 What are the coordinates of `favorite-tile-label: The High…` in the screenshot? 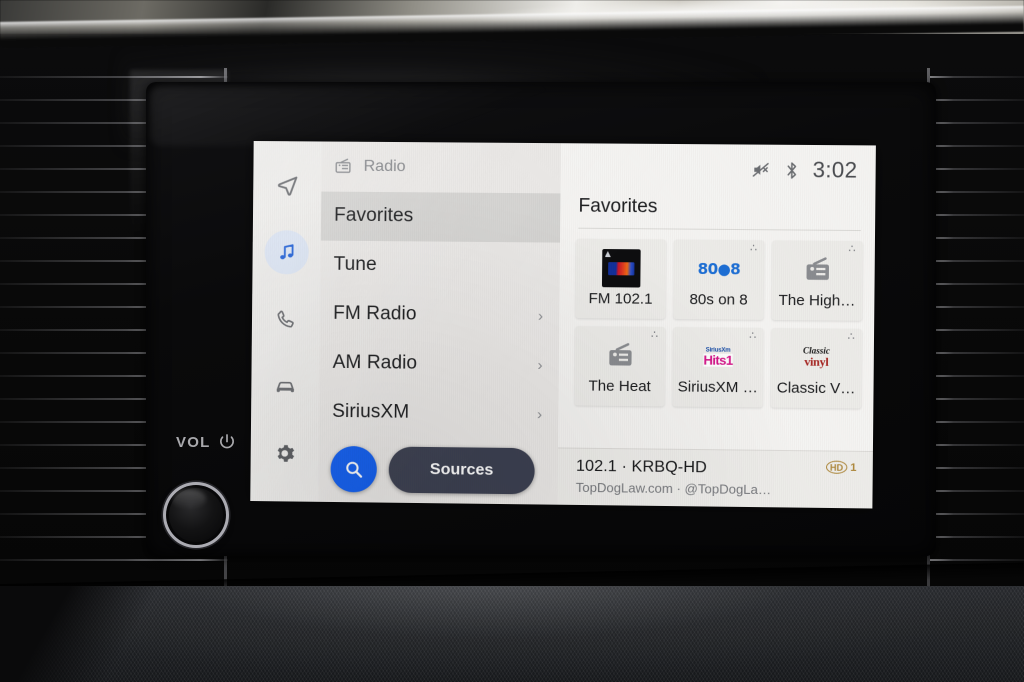 It's located at (817, 300).